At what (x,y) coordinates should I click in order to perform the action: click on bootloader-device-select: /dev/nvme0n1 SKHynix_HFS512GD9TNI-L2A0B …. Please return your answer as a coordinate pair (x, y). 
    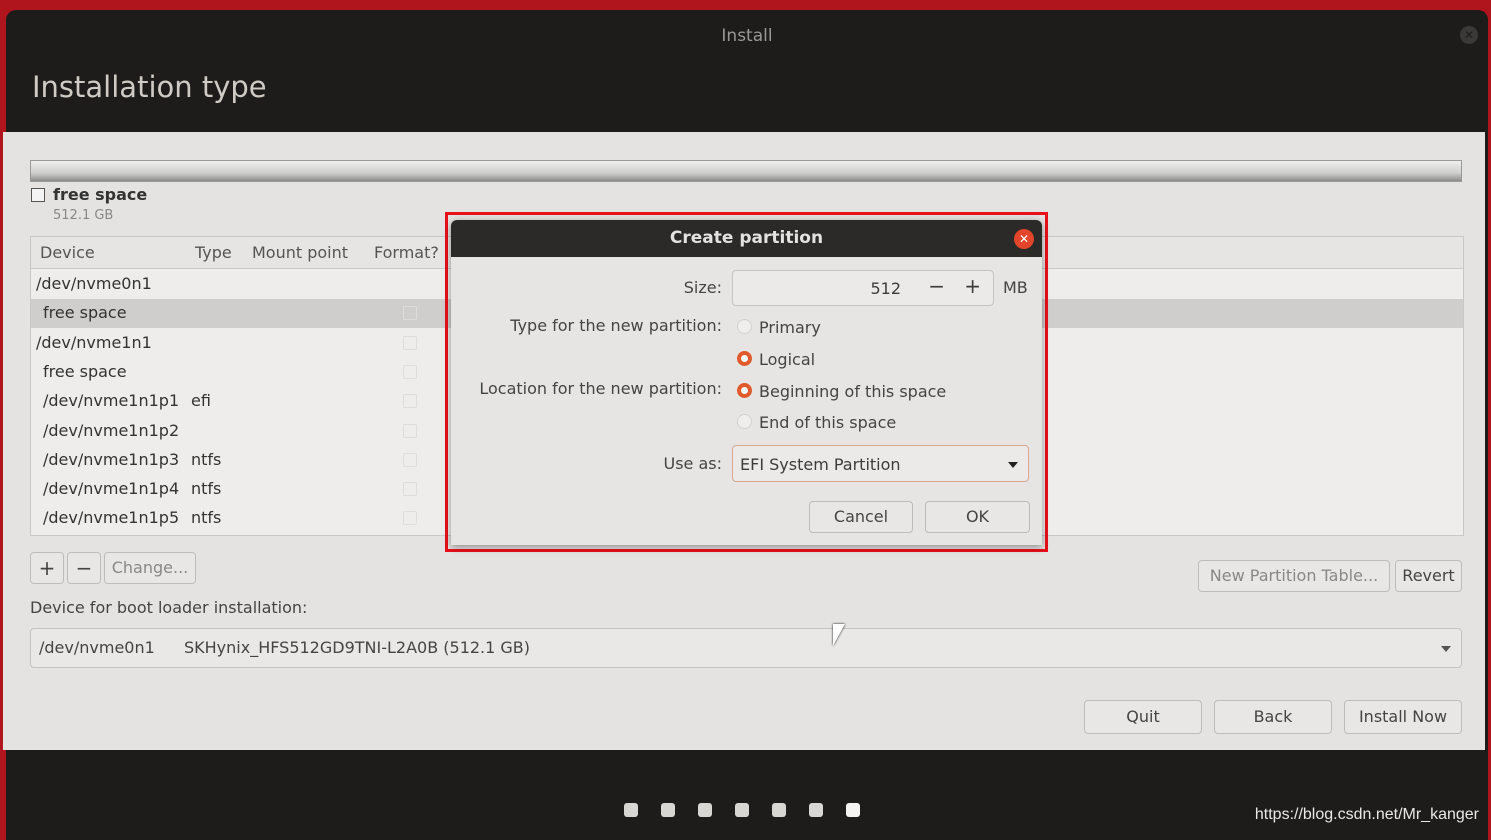
    Looking at the image, I should click on (746, 648).